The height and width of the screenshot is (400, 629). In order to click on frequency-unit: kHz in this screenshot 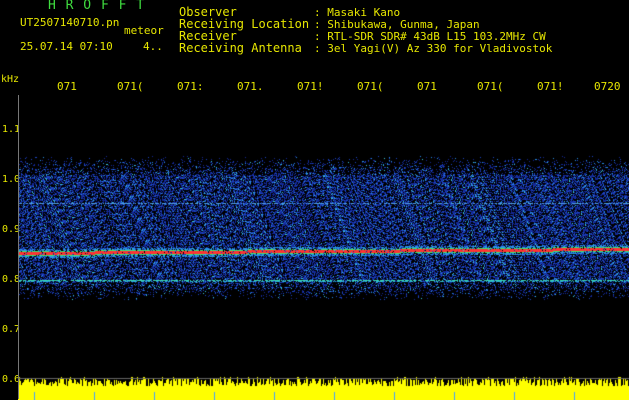, I will do `click(10, 79)`.